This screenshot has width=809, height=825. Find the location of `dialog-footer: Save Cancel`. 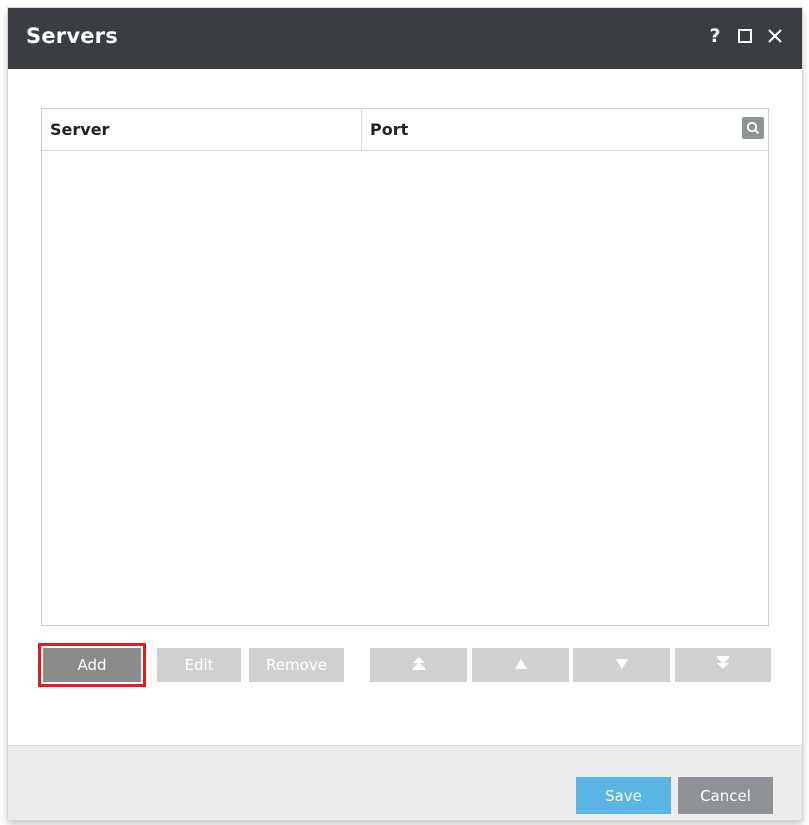

dialog-footer: Save Cancel is located at coordinates (405, 782).